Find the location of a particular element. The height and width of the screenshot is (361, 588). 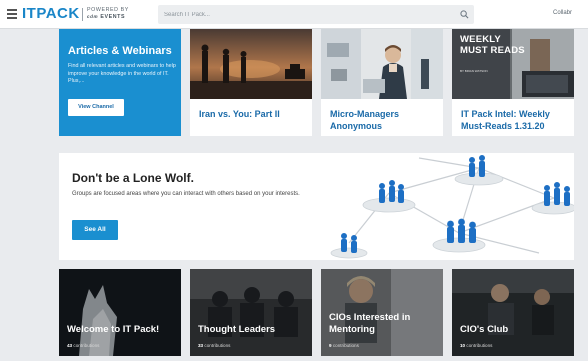

contributions-count: 33 contributions is located at coordinates (214, 345).